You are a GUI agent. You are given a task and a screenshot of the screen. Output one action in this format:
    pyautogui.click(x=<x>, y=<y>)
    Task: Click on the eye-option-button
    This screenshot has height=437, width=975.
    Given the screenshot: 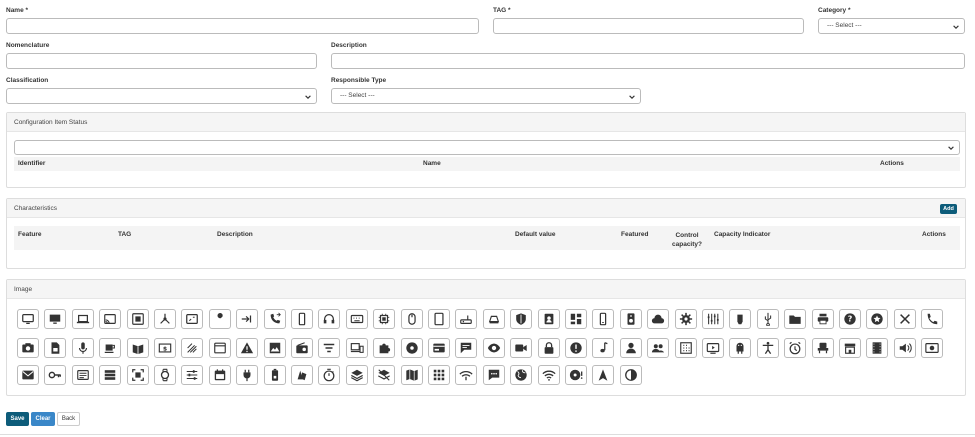 What is the action you would take?
    pyautogui.click(x=493, y=348)
    